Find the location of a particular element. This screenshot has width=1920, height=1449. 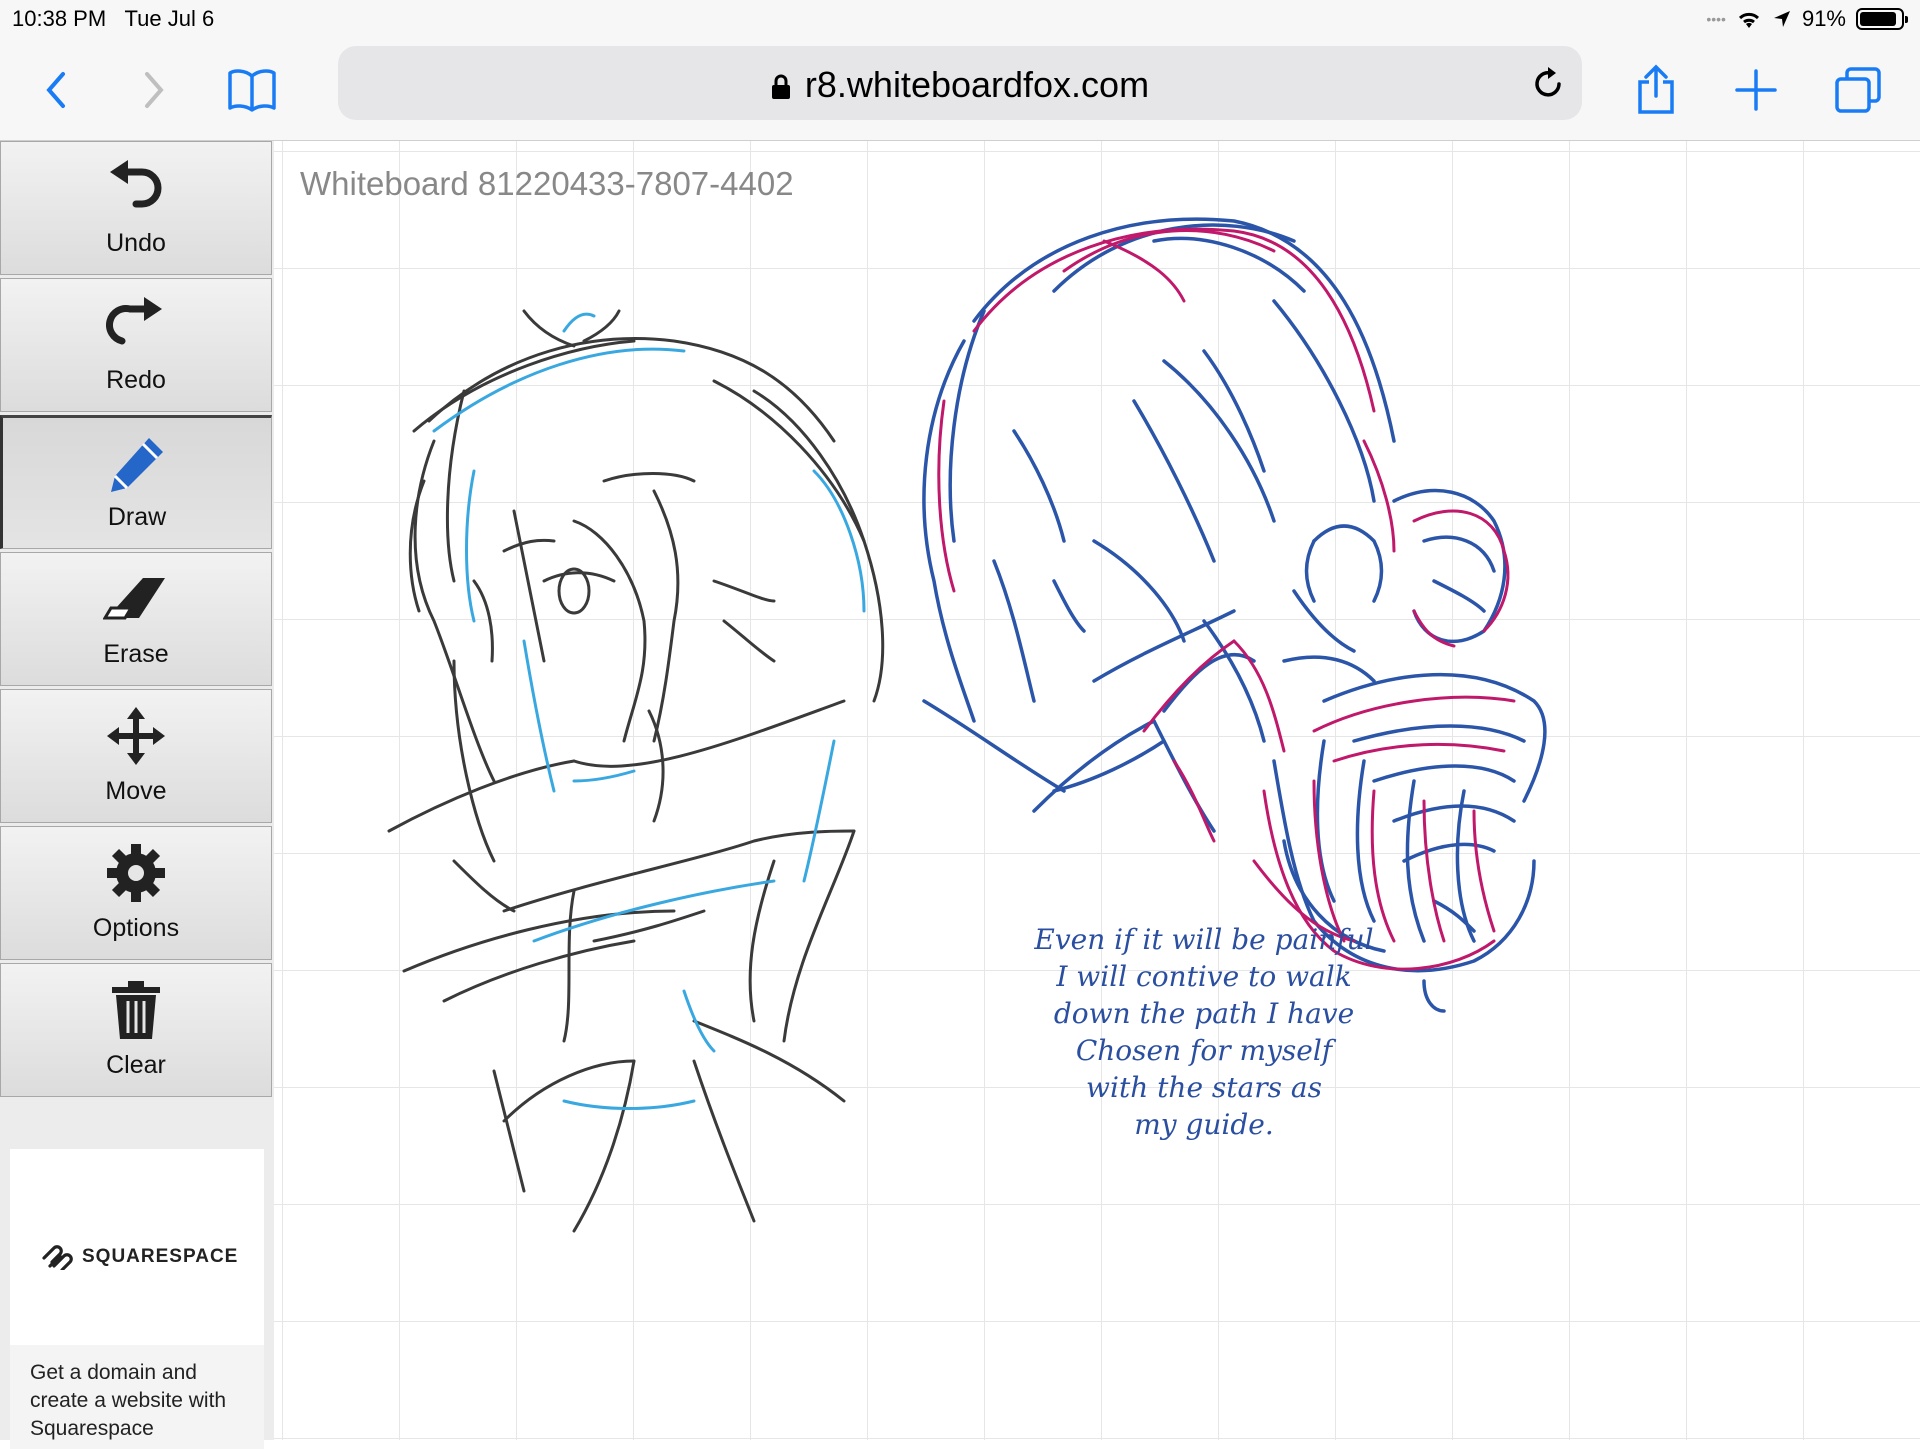

status-indicators: •••• 91% is located at coordinates (1807, 19).